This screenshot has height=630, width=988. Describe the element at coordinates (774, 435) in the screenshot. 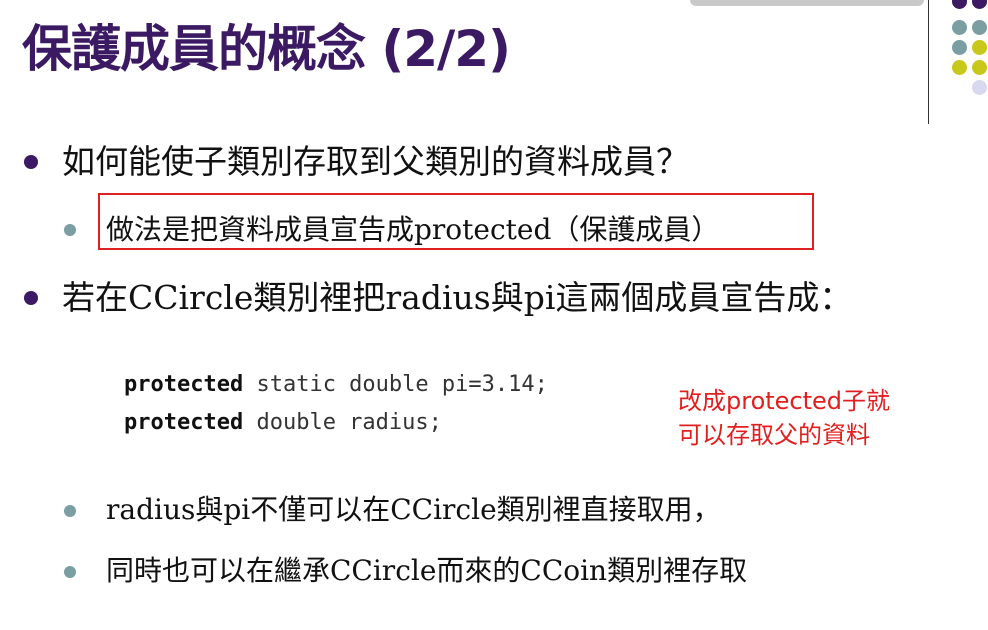

I see `note-line-2: 可以存取父的資料` at that location.